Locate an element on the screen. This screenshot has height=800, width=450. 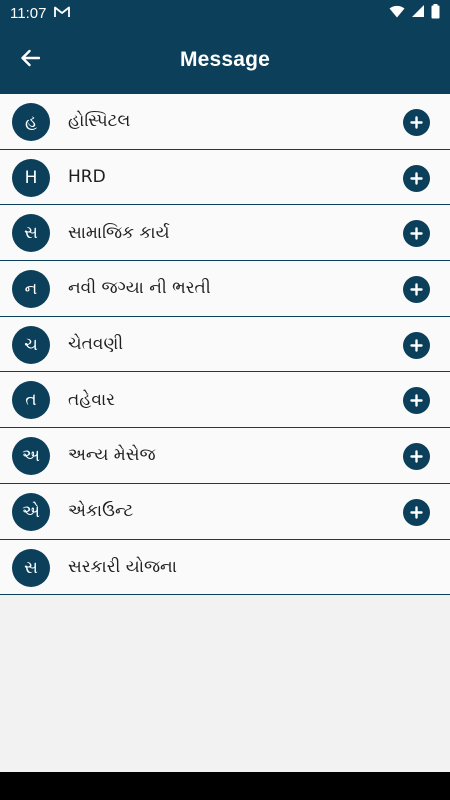
status-bar: 11:07 is located at coordinates (225, 13).